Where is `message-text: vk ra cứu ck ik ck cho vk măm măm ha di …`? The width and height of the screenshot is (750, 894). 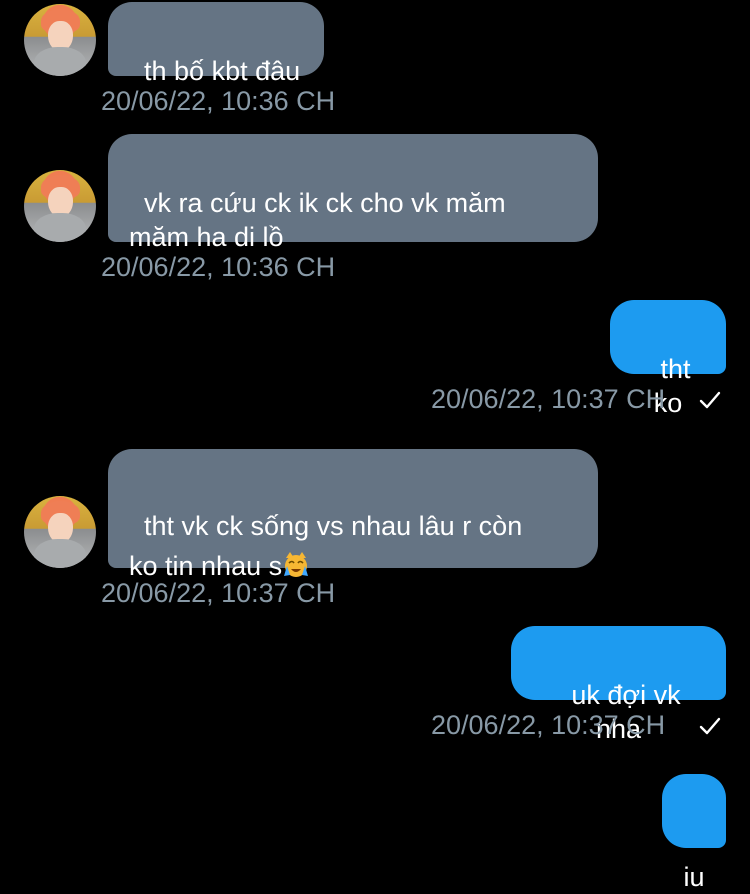
message-text: vk ra cứu ck ik ck cho vk măm măm ha di … is located at coordinates (317, 220).